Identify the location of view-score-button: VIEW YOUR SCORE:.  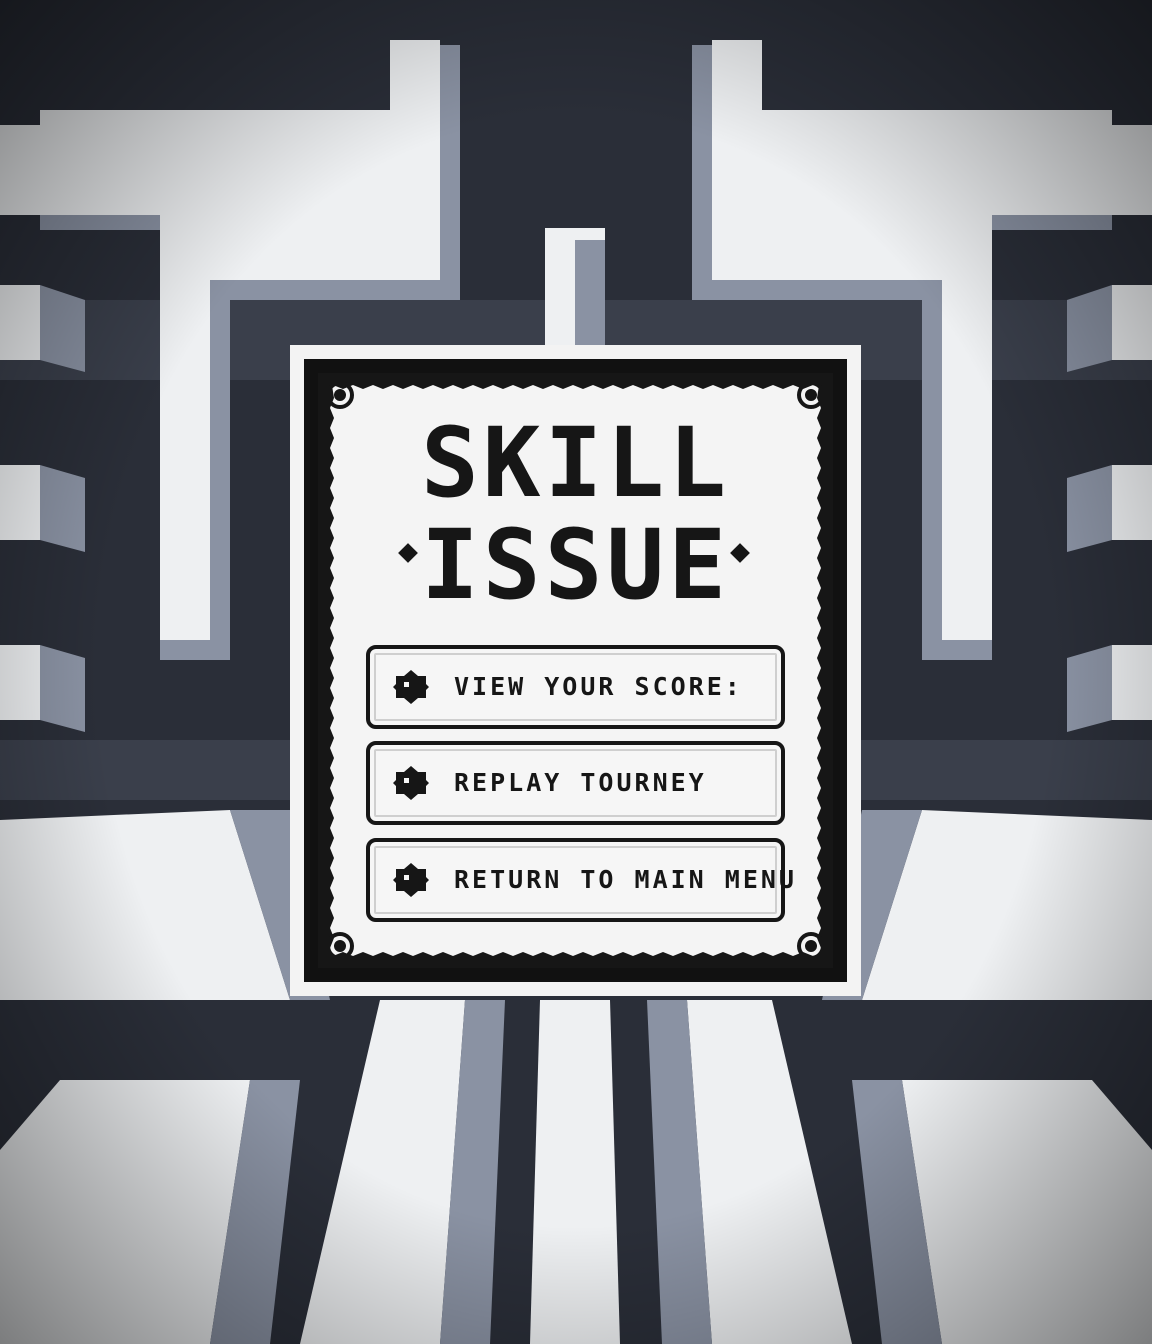
(575, 687).